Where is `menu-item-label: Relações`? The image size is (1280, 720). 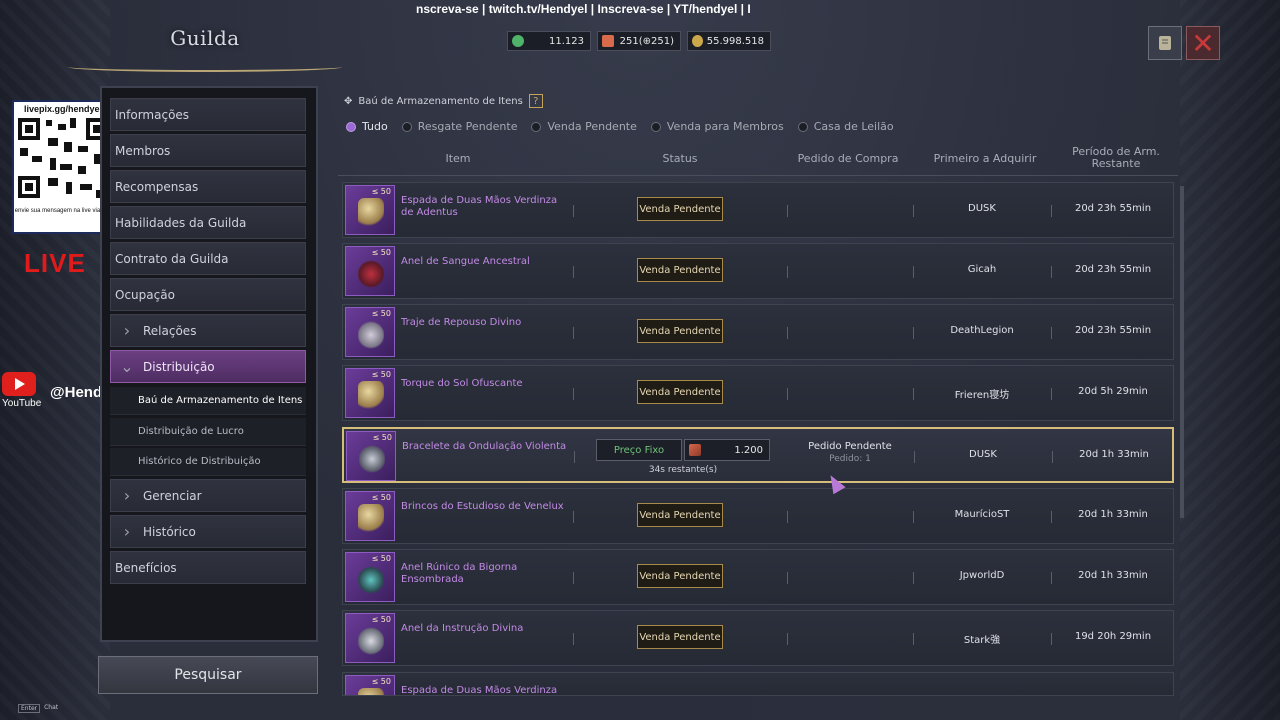
menu-item-label: Relações is located at coordinates (170, 330).